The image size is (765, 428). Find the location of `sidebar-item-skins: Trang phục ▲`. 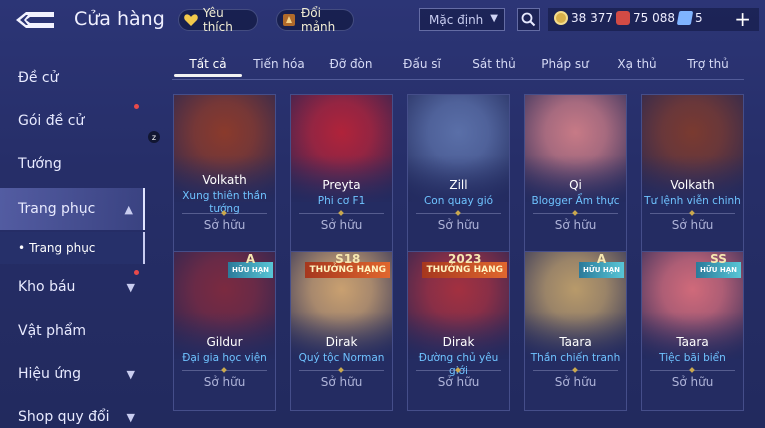

sidebar-item-skins: Trang phục ▲ is located at coordinates (72, 209).